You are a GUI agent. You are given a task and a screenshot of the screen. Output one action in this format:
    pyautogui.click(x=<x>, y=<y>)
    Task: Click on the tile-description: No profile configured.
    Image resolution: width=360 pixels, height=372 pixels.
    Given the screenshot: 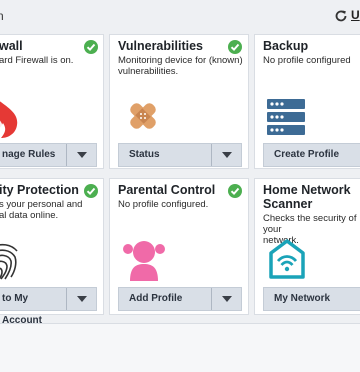 What is the action you would take?
    pyautogui.click(x=163, y=204)
    